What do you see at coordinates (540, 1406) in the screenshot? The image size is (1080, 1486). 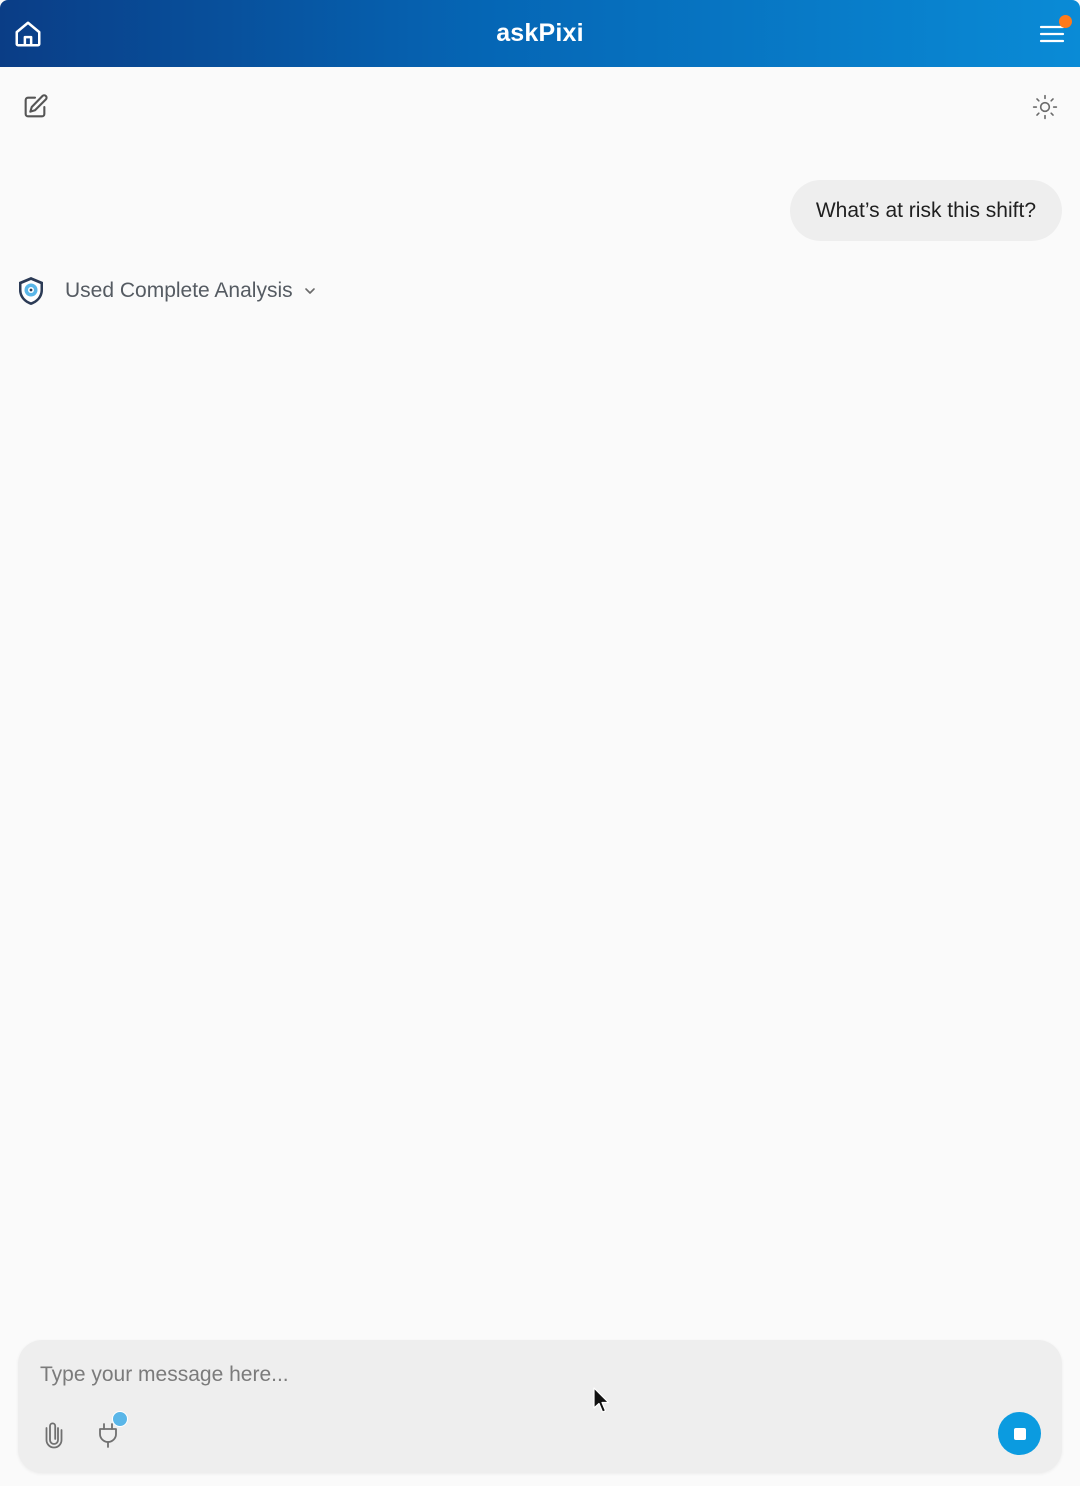 I see `message-composer` at bounding box center [540, 1406].